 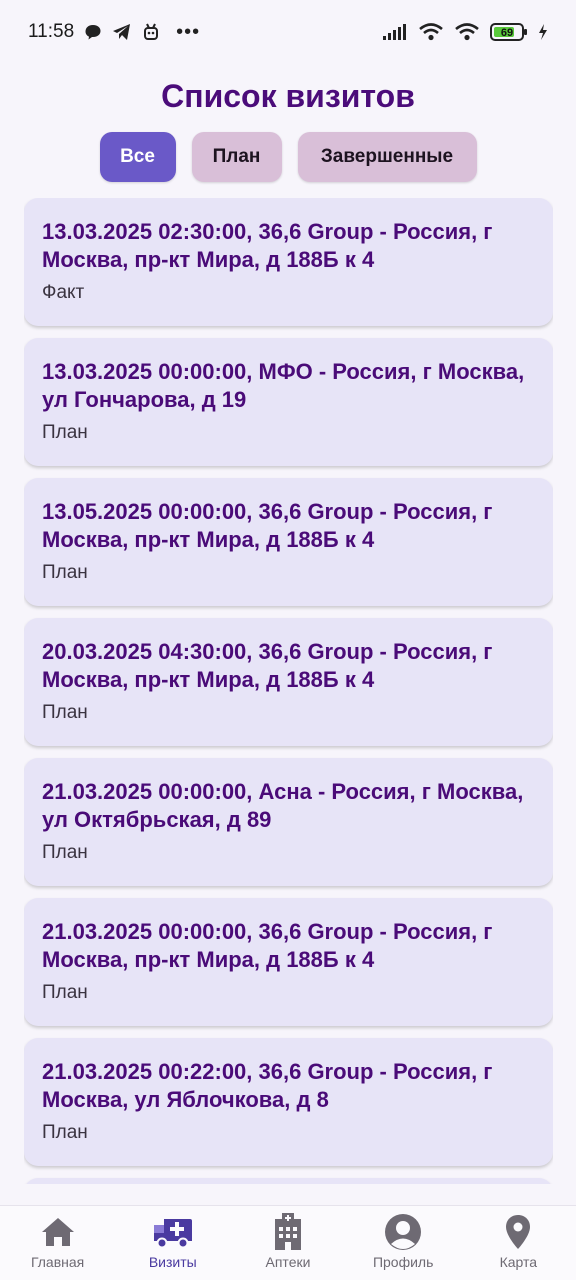 What do you see at coordinates (173, 1232) in the screenshot?
I see `ambulance-icon` at bounding box center [173, 1232].